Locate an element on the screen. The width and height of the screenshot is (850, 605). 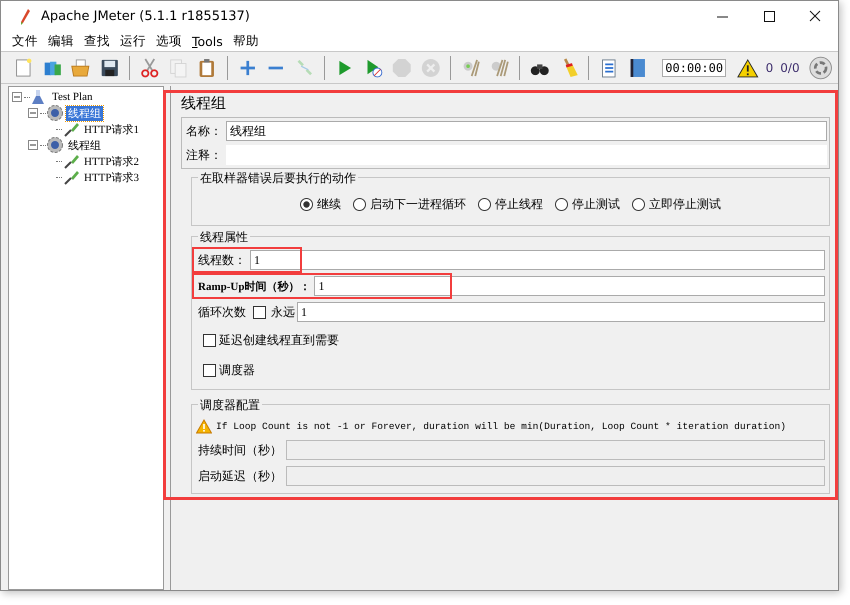
checkbox-label: 永远 is located at coordinates (283, 312).